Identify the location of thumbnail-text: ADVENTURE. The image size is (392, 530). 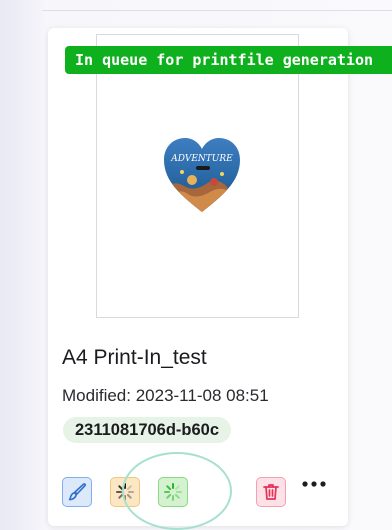
(201, 159).